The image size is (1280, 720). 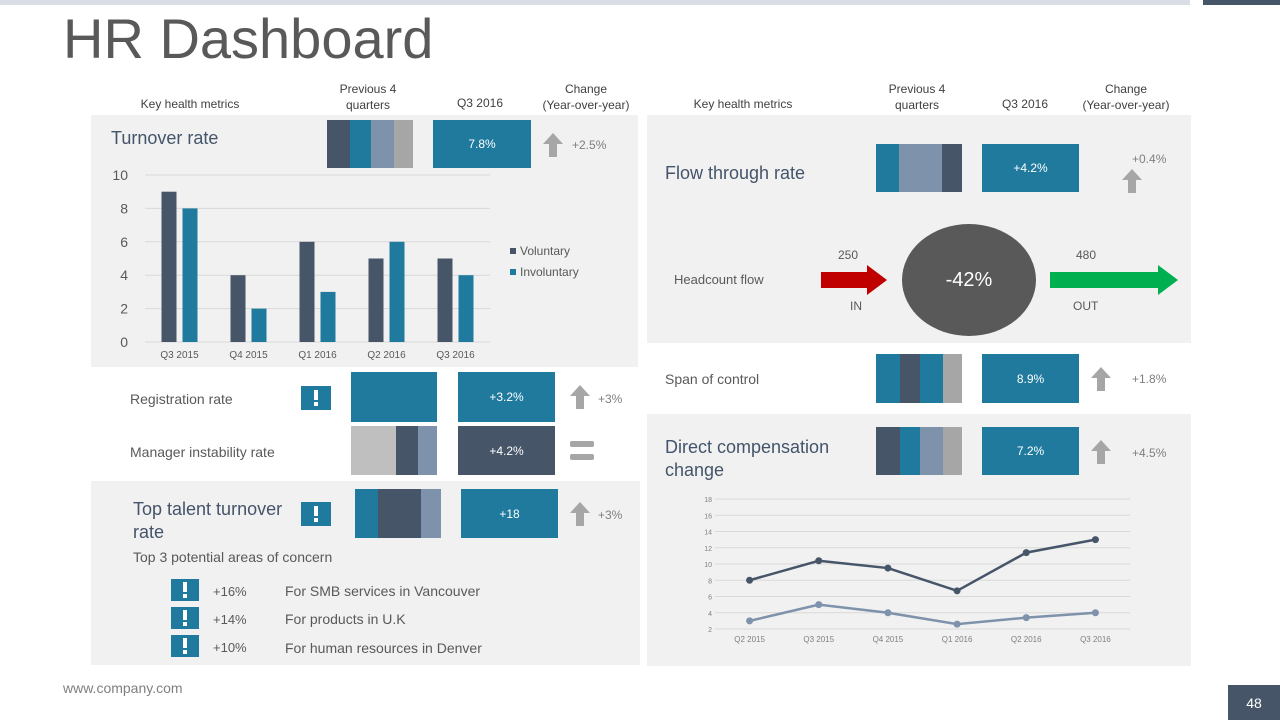 What do you see at coordinates (969, 279) in the screenshot?
I see `headcount-change-value: -42%` at bounding box center [969, 279].